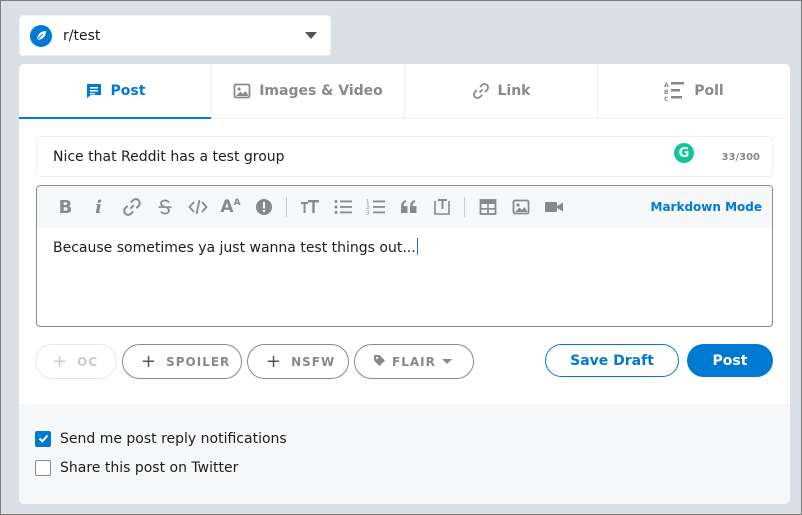 This screenshot has width=802, height=515. What do you see at coordinates (164, 207) in the screenshot?
I see `strikethrough-icon` at bounding box center [164, 207].